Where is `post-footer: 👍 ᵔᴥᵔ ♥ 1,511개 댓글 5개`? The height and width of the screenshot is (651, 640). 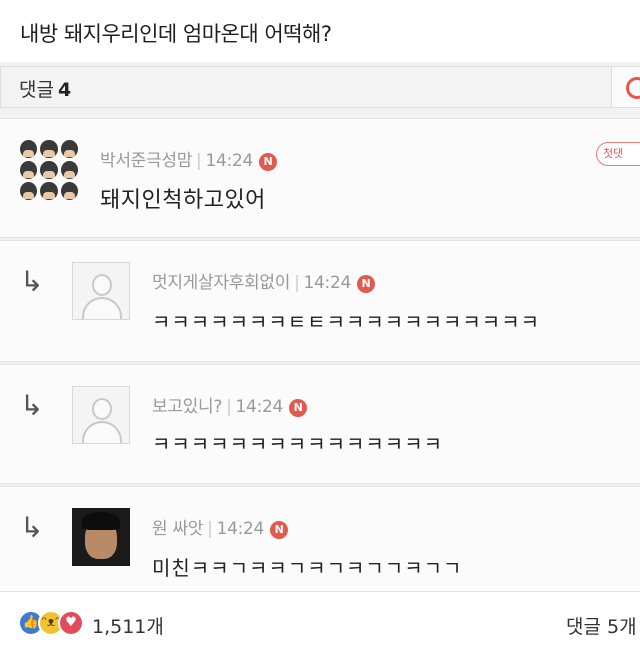 post-footer: 👍 ᵔᴥᵔ ♥ 1,511개 댓글 5개 is located at coordinates (320, 622).